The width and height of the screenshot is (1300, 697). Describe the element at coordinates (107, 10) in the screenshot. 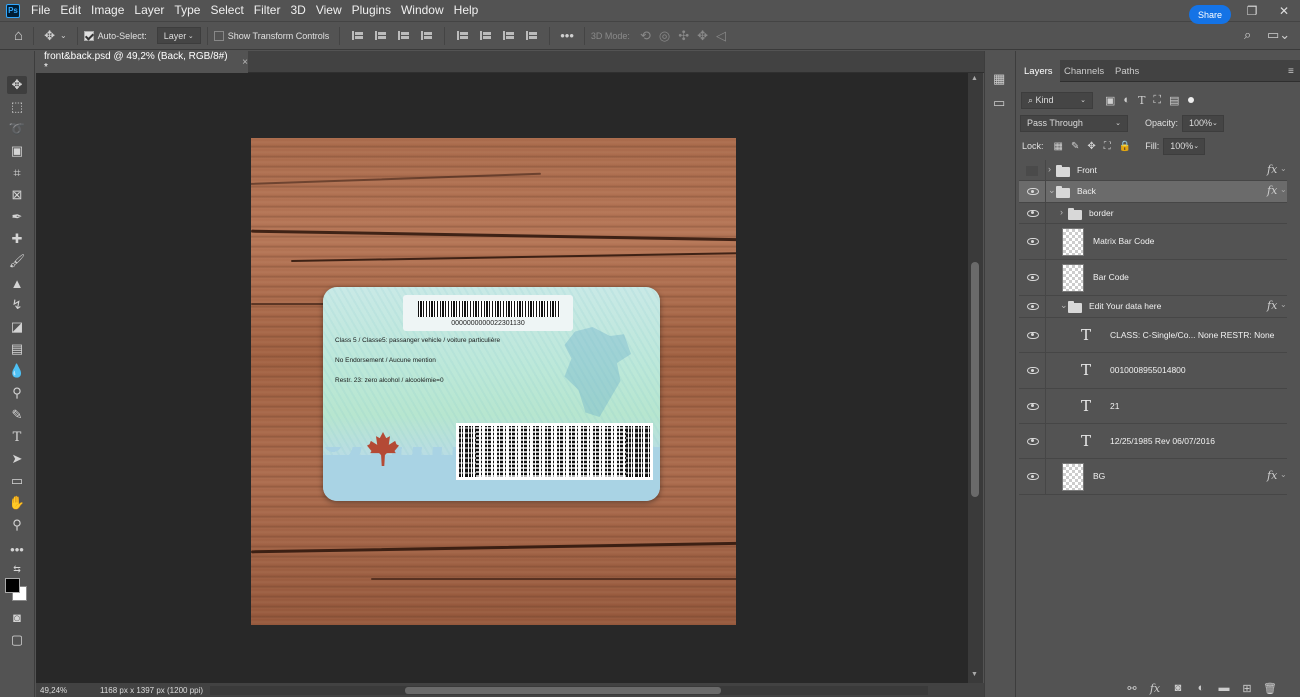

I see `menu-item-image: Image` at that location.